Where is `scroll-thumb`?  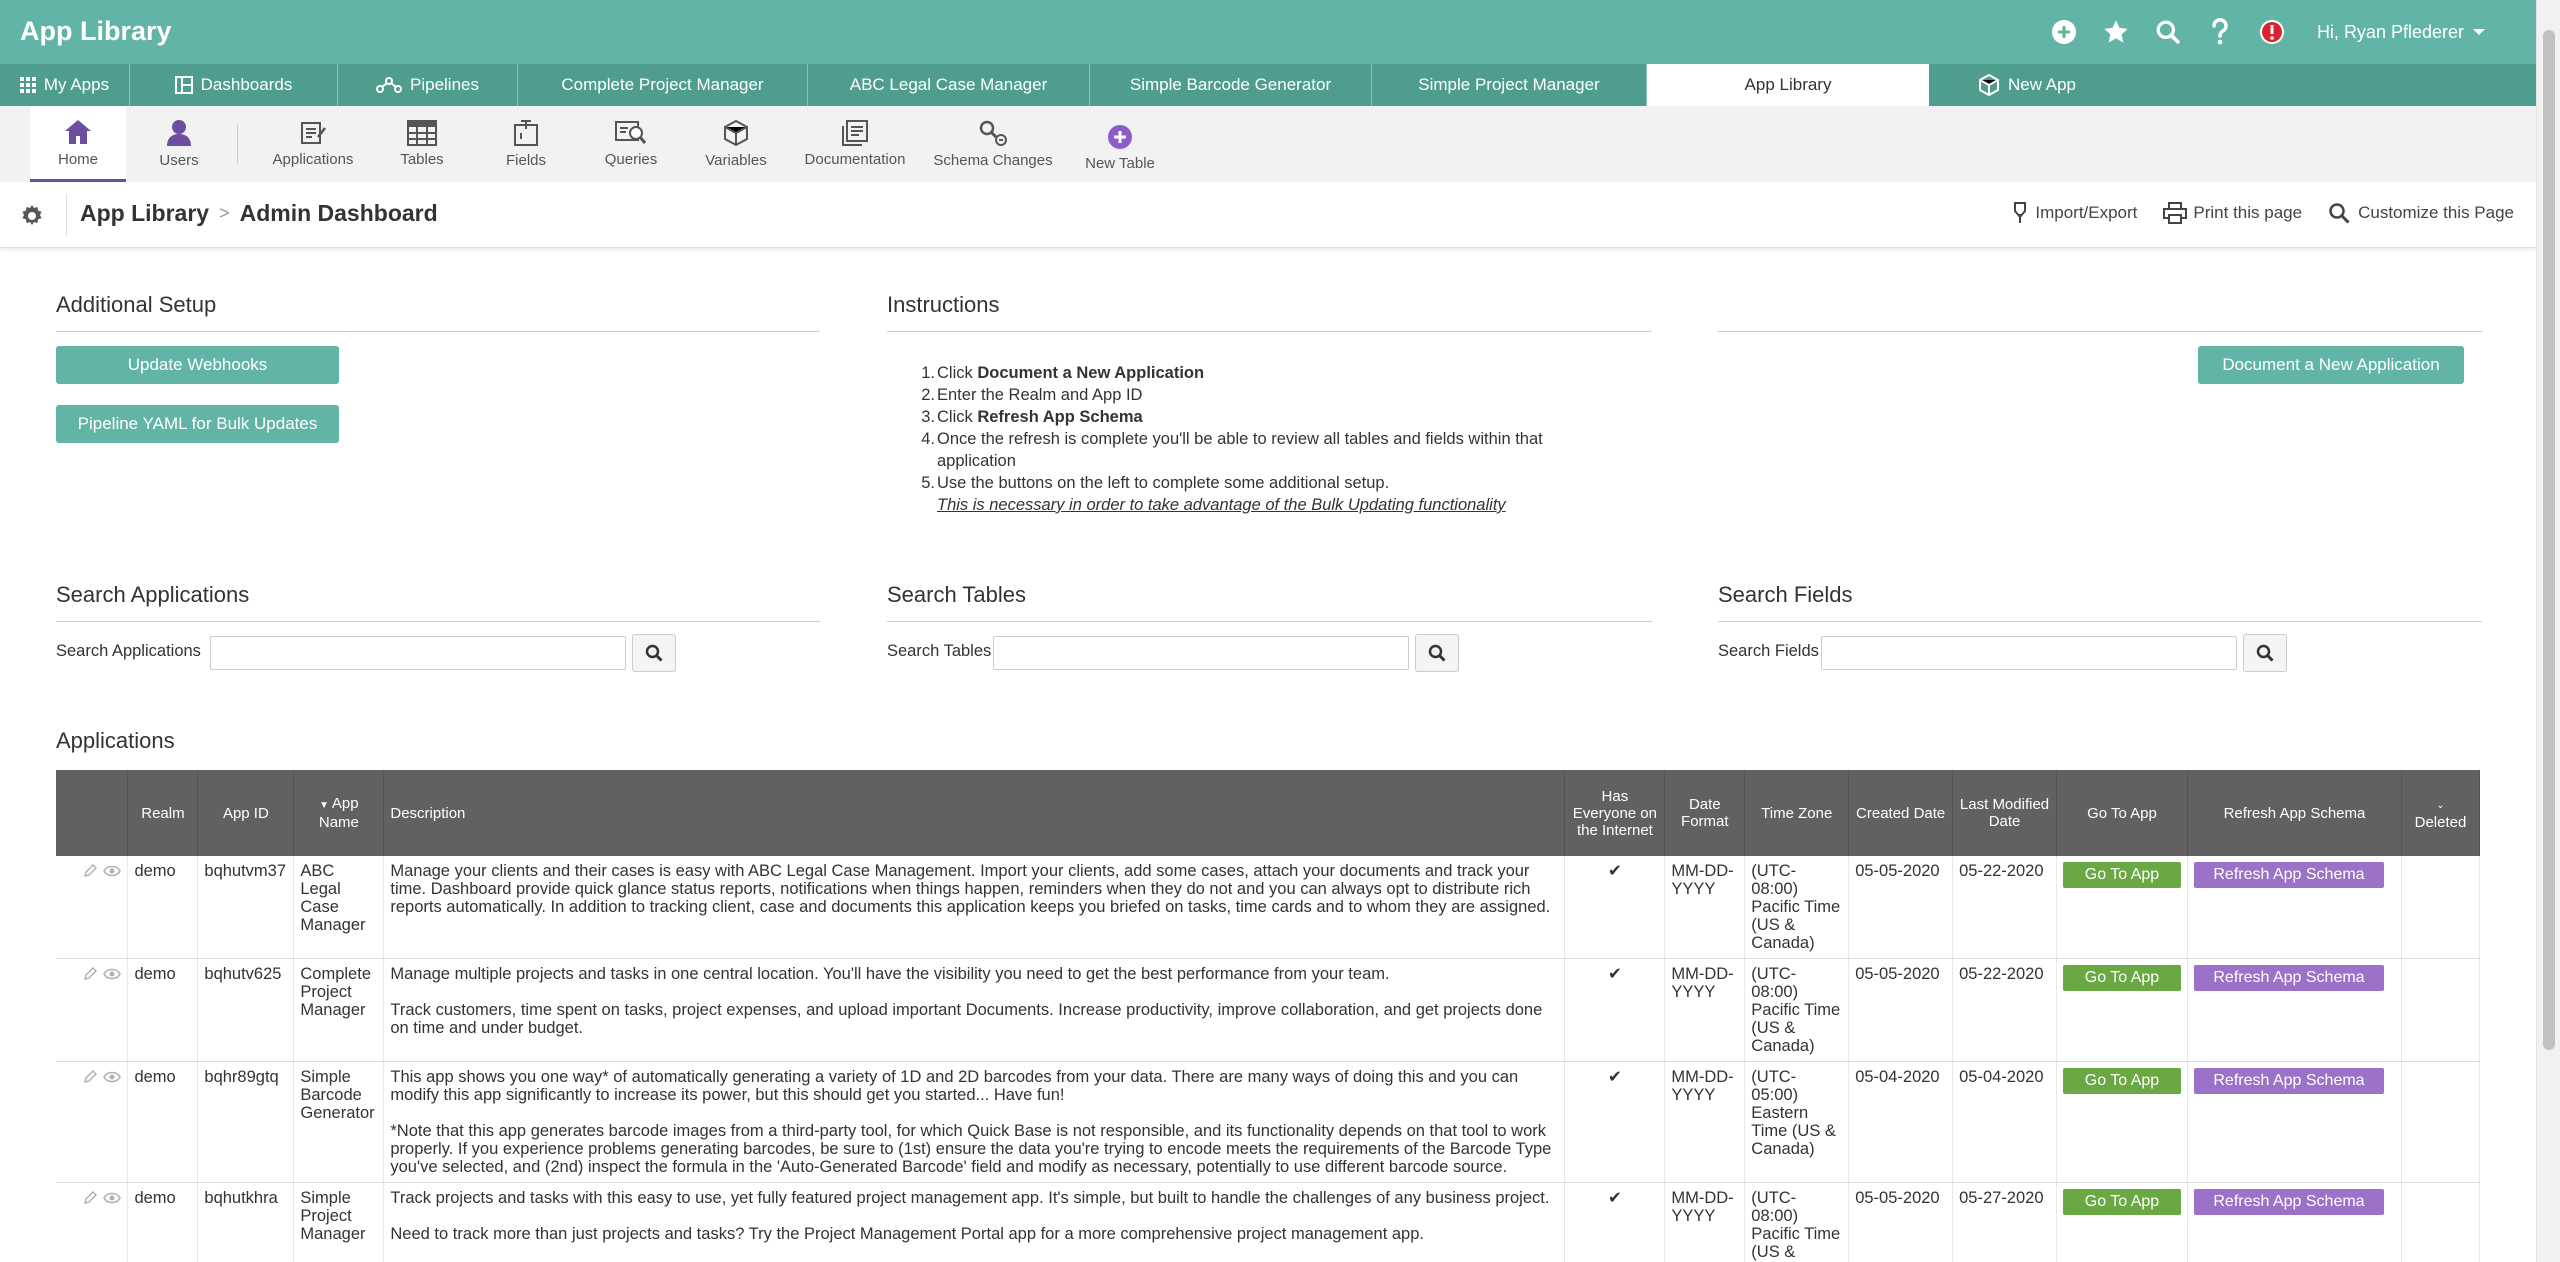 scroll-thumb is located at coordinates (2549, 540).